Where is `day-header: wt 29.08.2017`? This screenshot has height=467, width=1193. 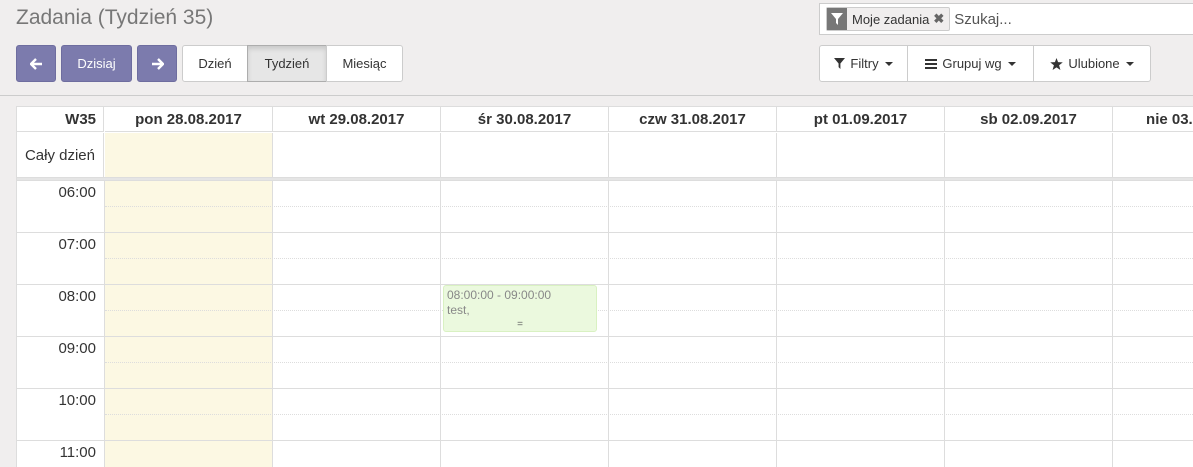 day-header: wt 29.08.2017 is located at coordinates (357, 119).